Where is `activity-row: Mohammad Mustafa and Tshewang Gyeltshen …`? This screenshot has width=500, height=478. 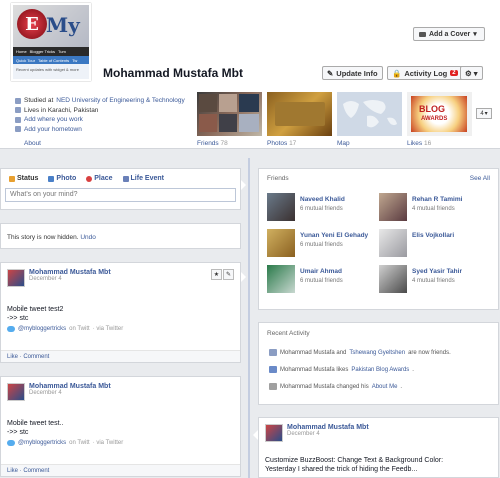 activity-row: Mohammad Mustafa and Tshewang Gyeltshen … is located at coordinates (360, 352).